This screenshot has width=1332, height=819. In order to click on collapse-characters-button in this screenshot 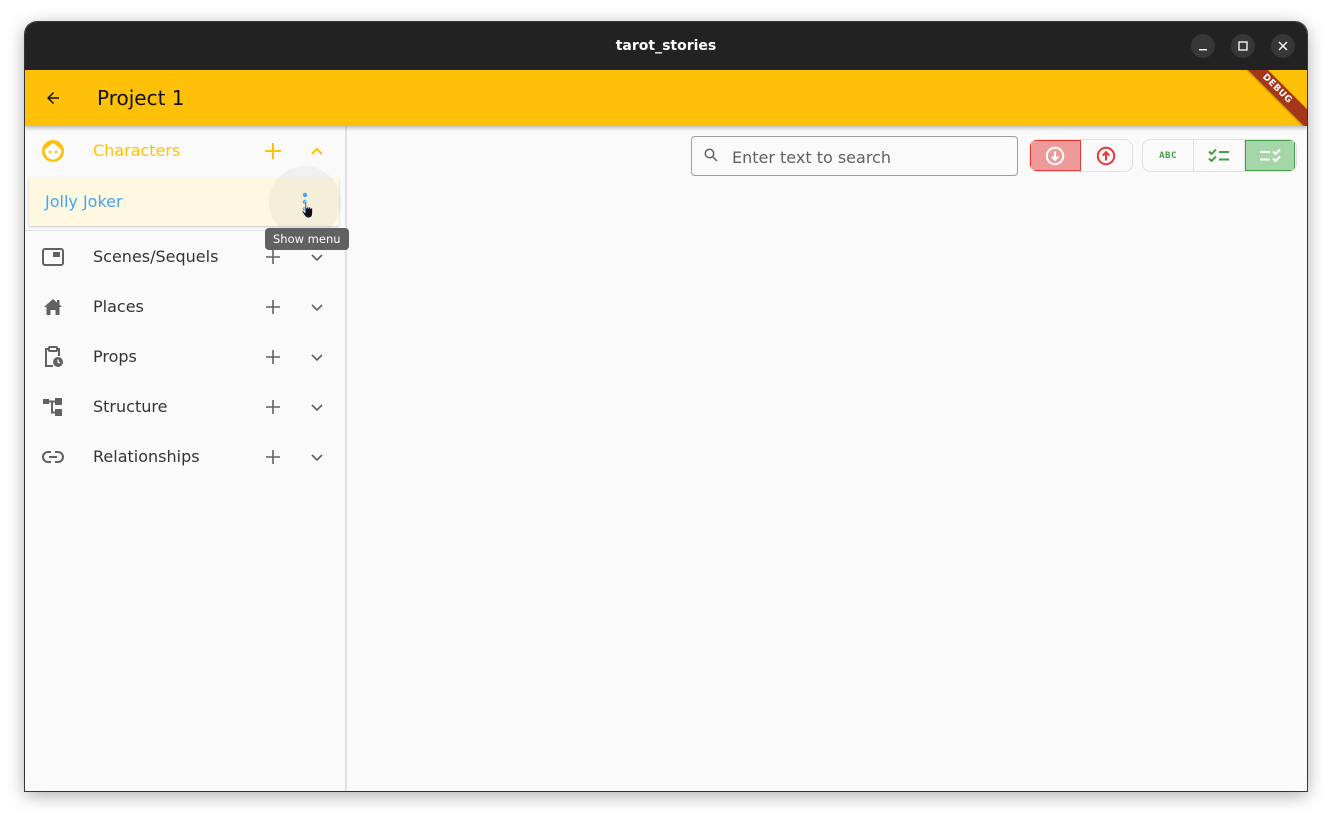, I will do `click(317, 151)`.